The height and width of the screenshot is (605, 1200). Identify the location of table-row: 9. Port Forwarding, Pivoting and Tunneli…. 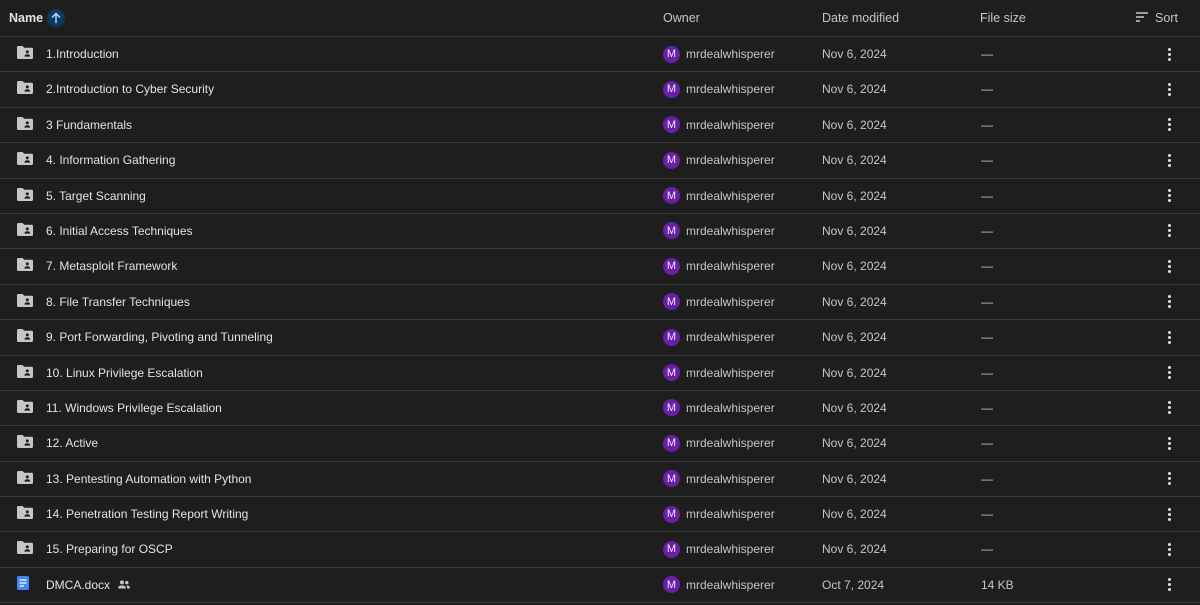
(600, 338).